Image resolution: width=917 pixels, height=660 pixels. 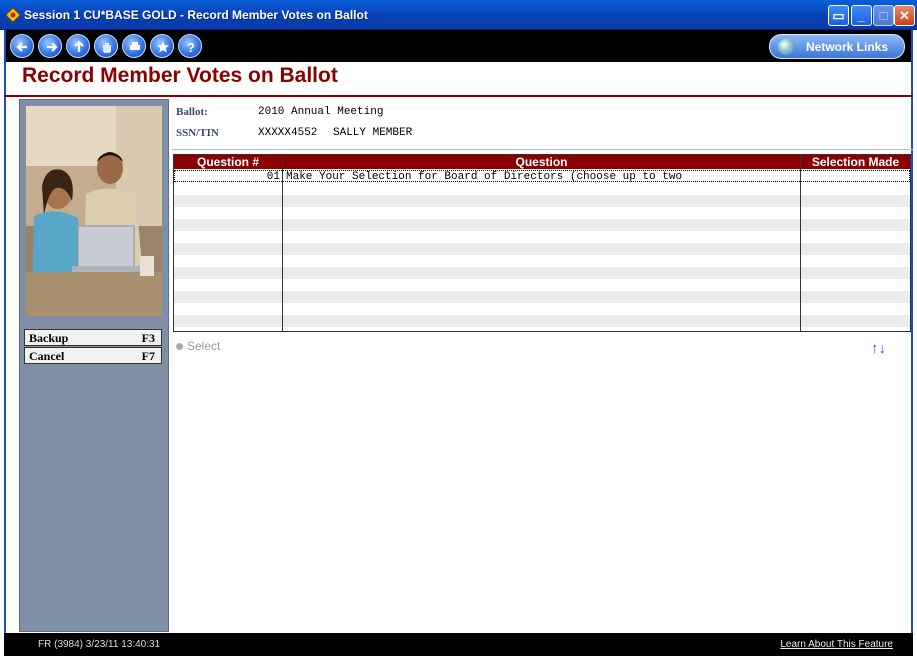 What do you see at coordinates (94, 211) in the screenshot?
I see `member-photo` at bounding box center [94, 211].